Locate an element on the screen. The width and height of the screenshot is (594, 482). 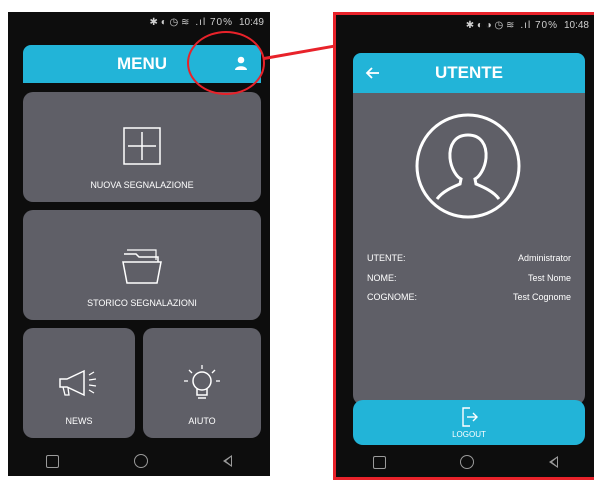
tile-aiuto: AIUTO is located at coordinates (202, 383).